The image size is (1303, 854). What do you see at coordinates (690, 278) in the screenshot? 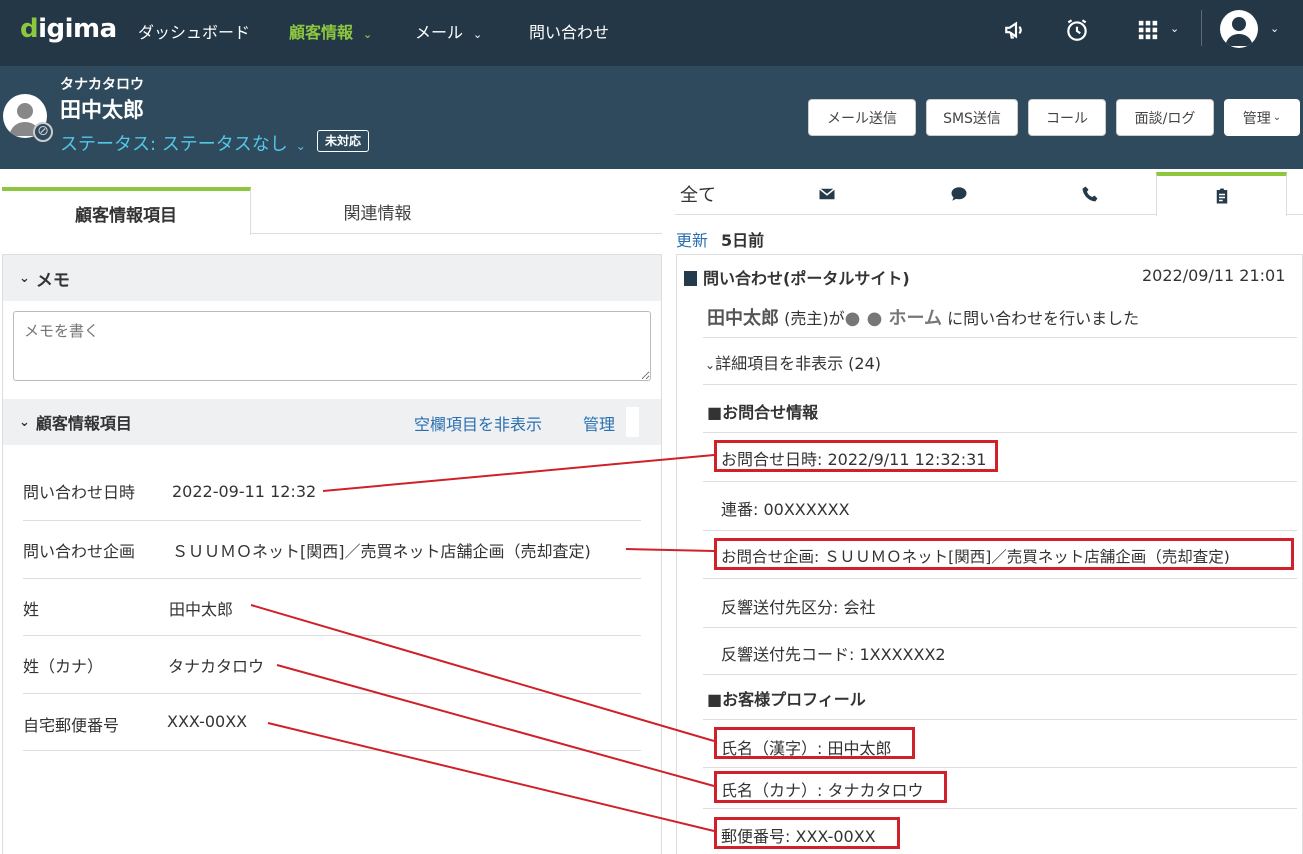
I see `document-icon` at bounding box center [690, 278].